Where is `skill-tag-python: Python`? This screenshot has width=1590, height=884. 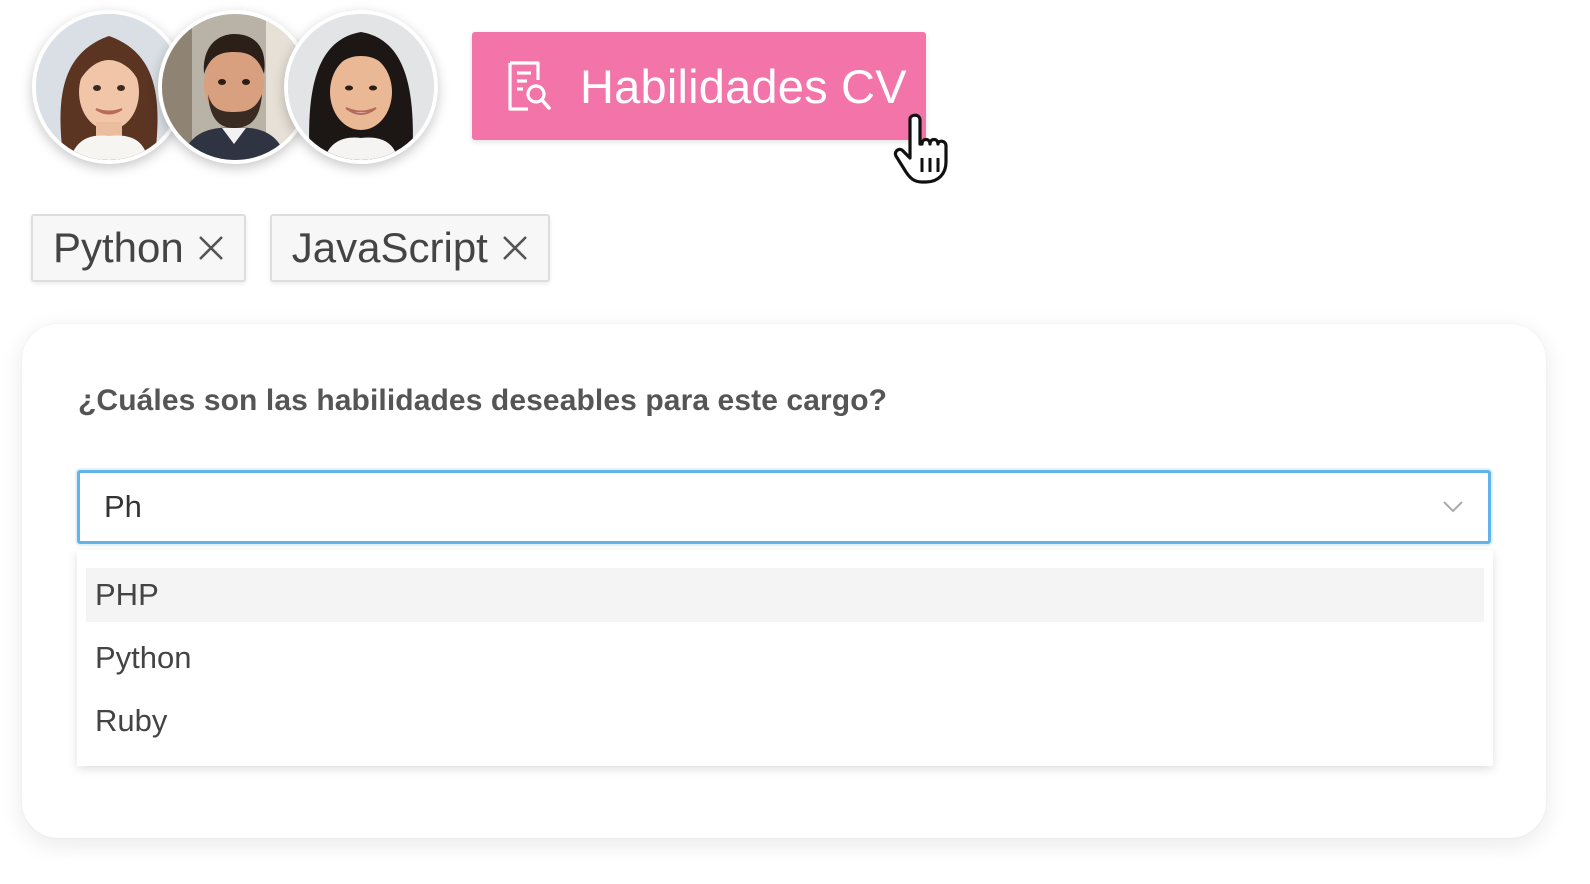
skill-tag-python: Python is located at coordinates (138, 248).